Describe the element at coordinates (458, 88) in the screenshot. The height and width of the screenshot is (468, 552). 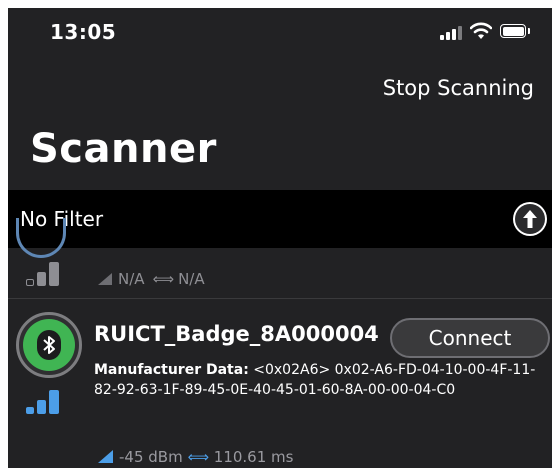
I see `stop-scanning-button: Stop Scanning` at that location.